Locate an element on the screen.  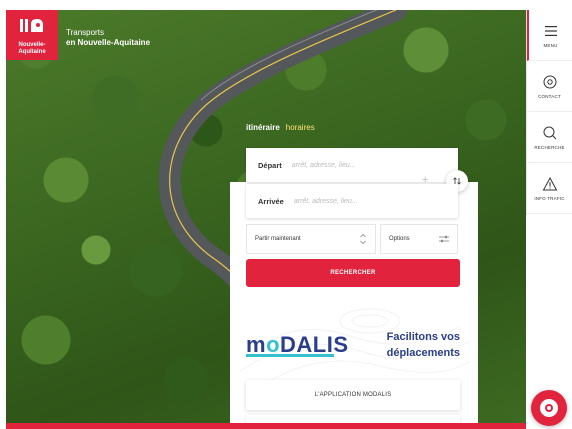
menu-label: MENU is located at coordinates (550, 45).